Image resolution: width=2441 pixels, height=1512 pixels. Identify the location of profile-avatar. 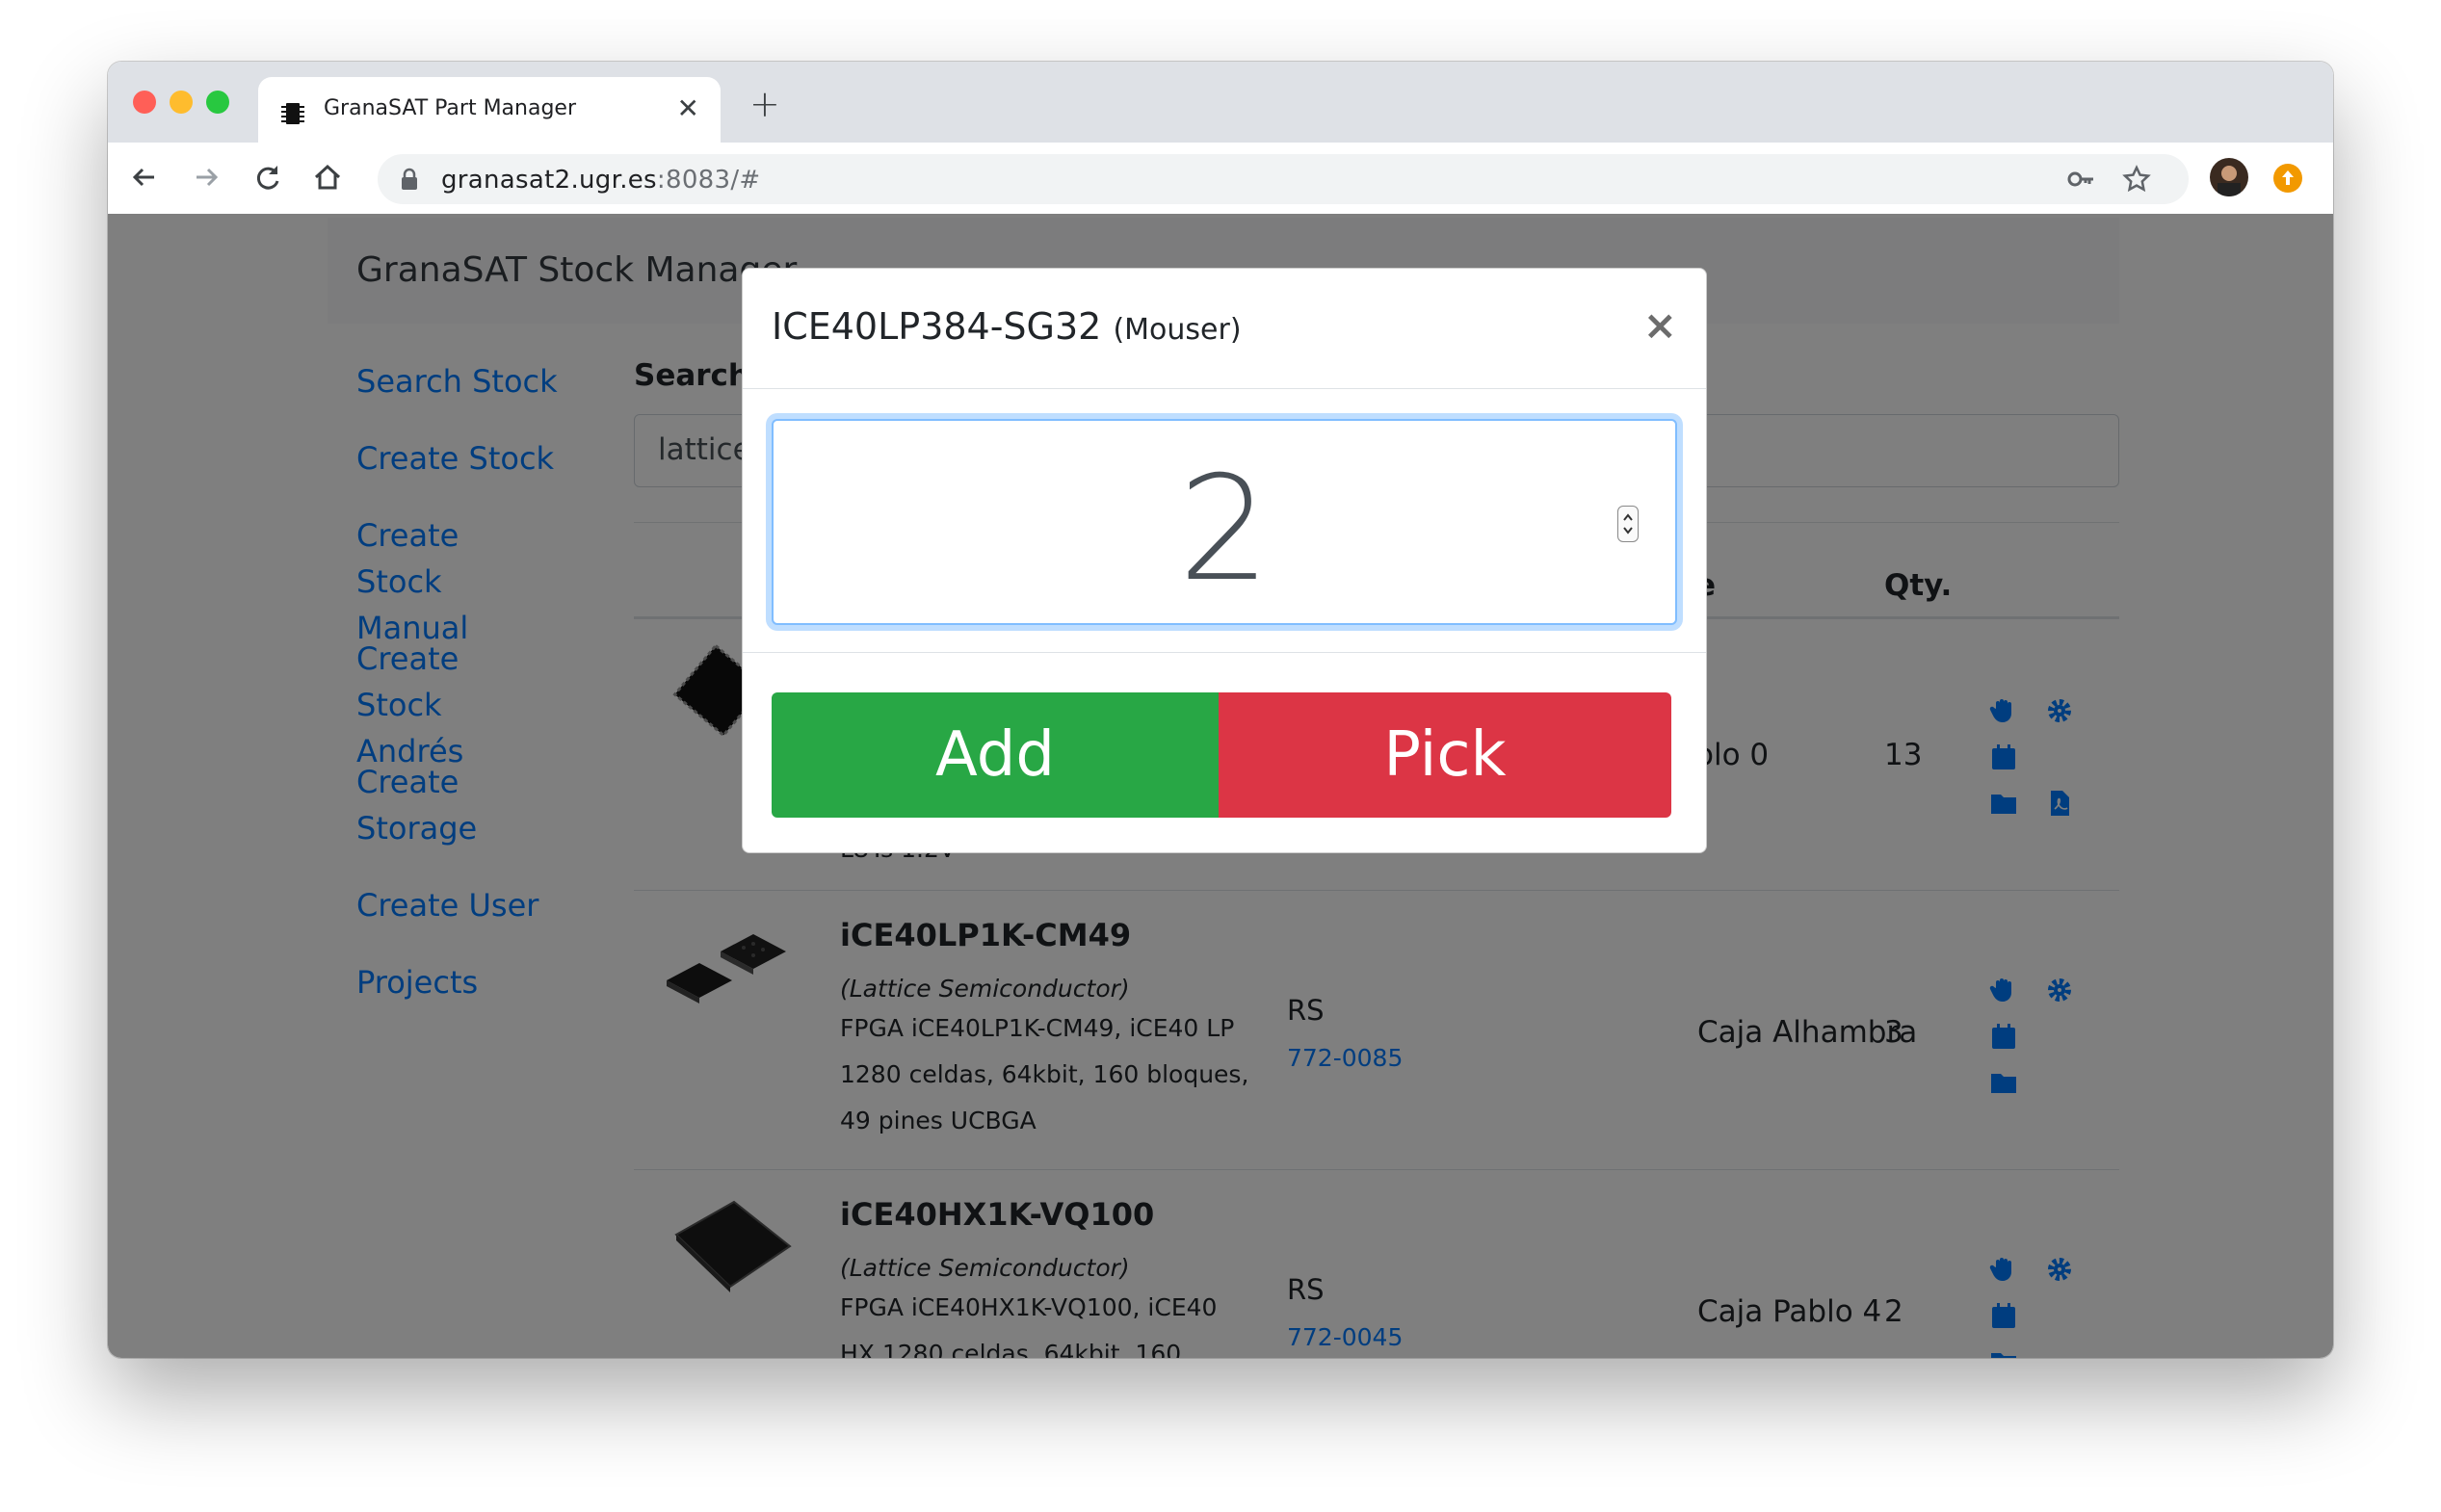
(2229, 177).